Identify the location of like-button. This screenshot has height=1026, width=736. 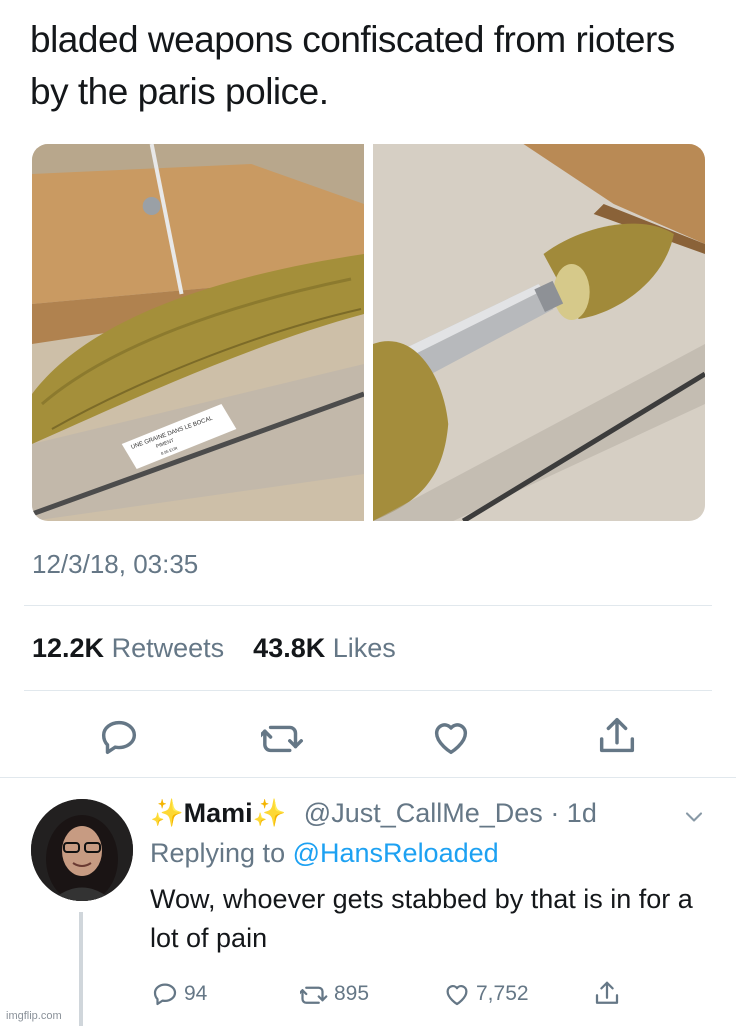
(451, 737).